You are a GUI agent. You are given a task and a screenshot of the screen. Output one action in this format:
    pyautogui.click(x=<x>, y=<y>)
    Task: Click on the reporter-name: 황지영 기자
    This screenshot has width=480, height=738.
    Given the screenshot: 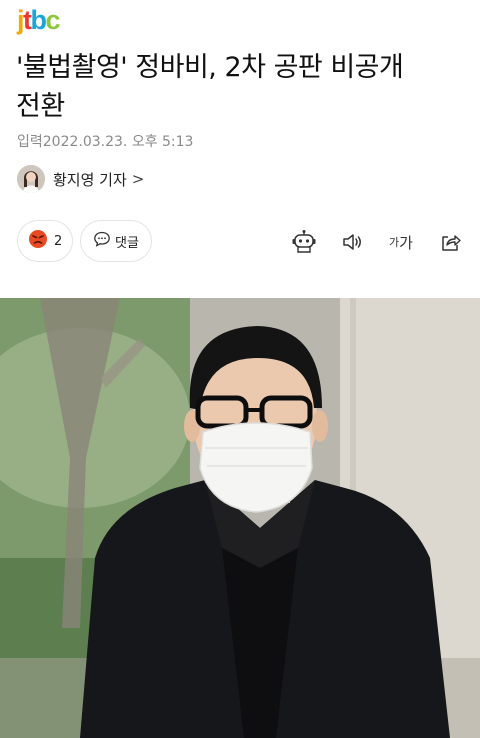 What is the action you would take?
    pyautogui.click(x=90, y=179)
    